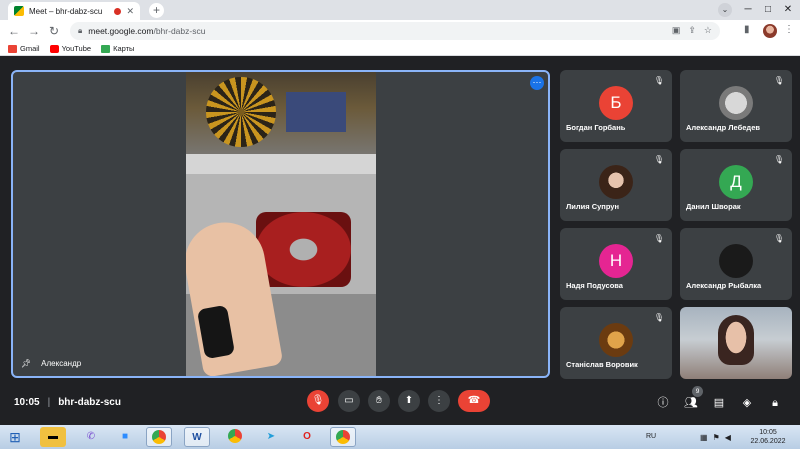 The width and height of the screenshot is (800, 449). I want to click on camera-in-use-icon: ▣, so click(676, 30).